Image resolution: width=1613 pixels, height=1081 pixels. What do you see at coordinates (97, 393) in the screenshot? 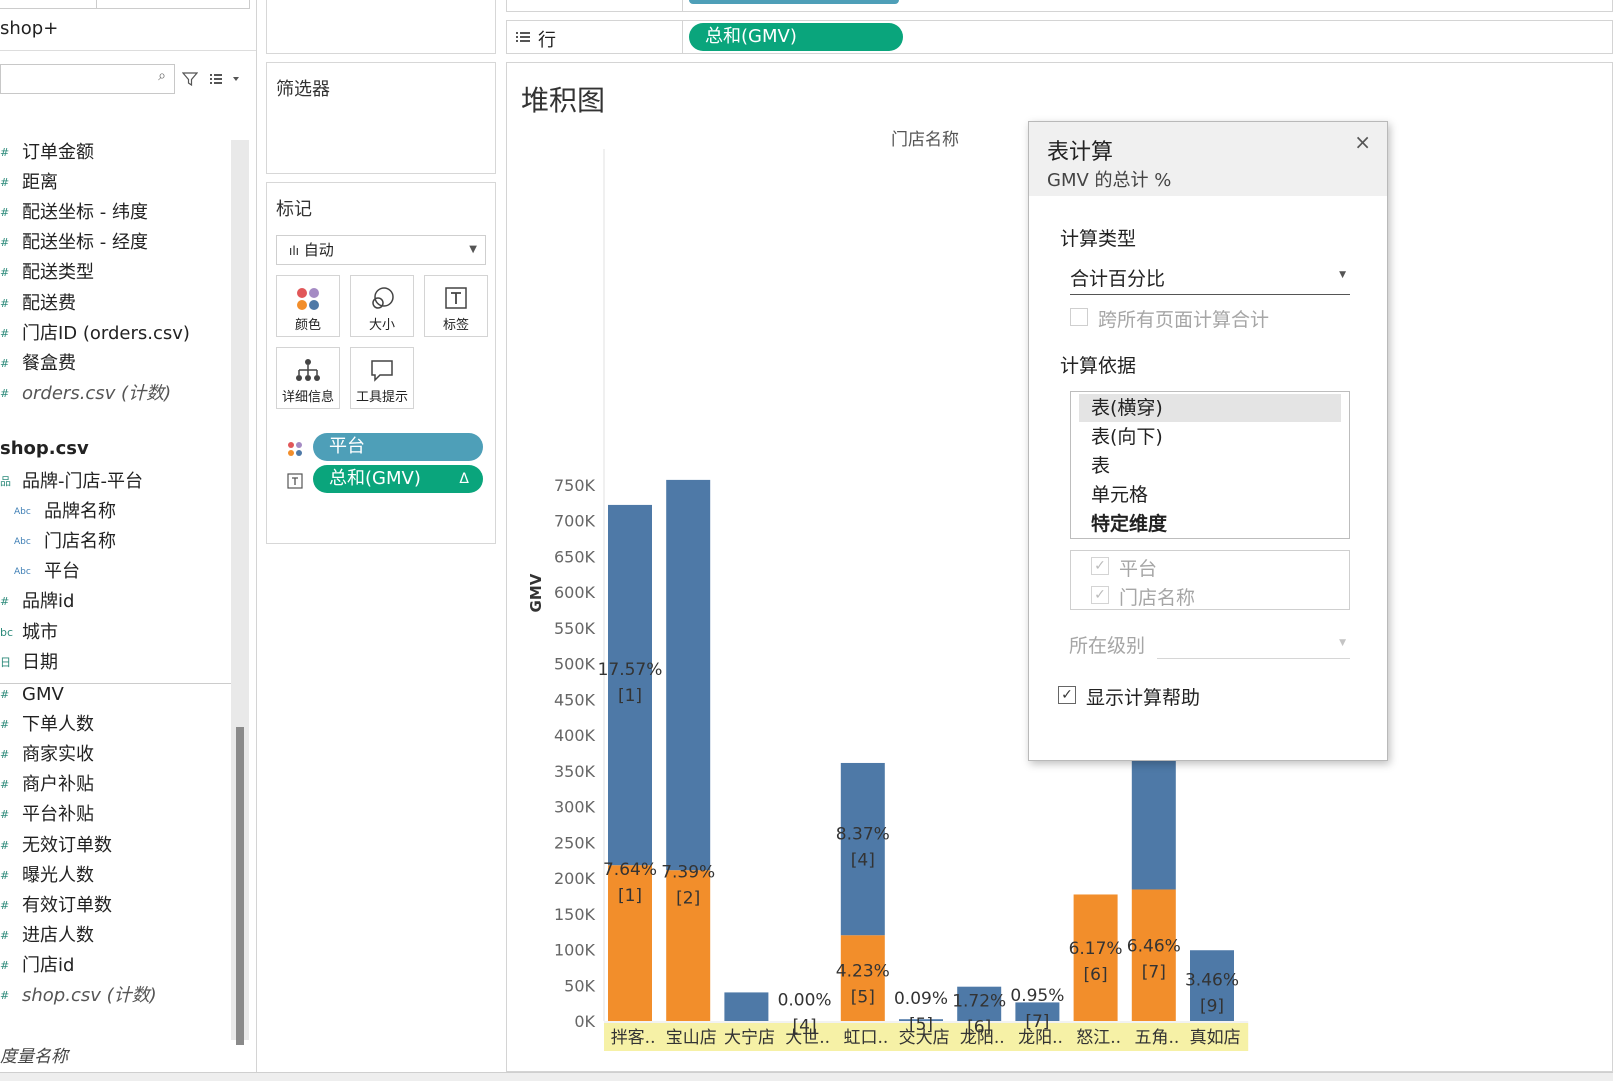
I see `field-label: orders.csv (计数)` at bounding box center [97, 393].